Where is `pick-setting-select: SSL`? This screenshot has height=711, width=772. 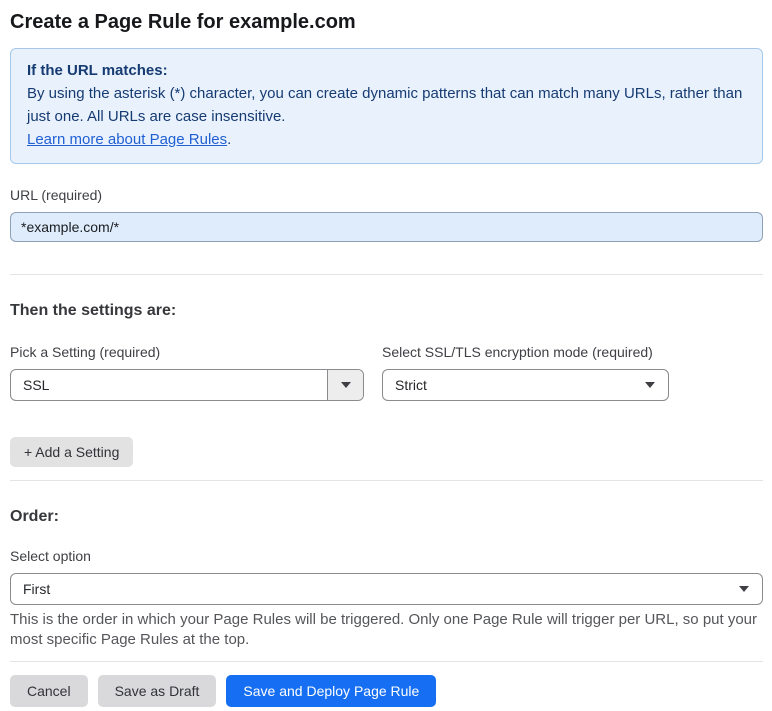
pick-setting-select: SSL is located at coordinates (187, 385).